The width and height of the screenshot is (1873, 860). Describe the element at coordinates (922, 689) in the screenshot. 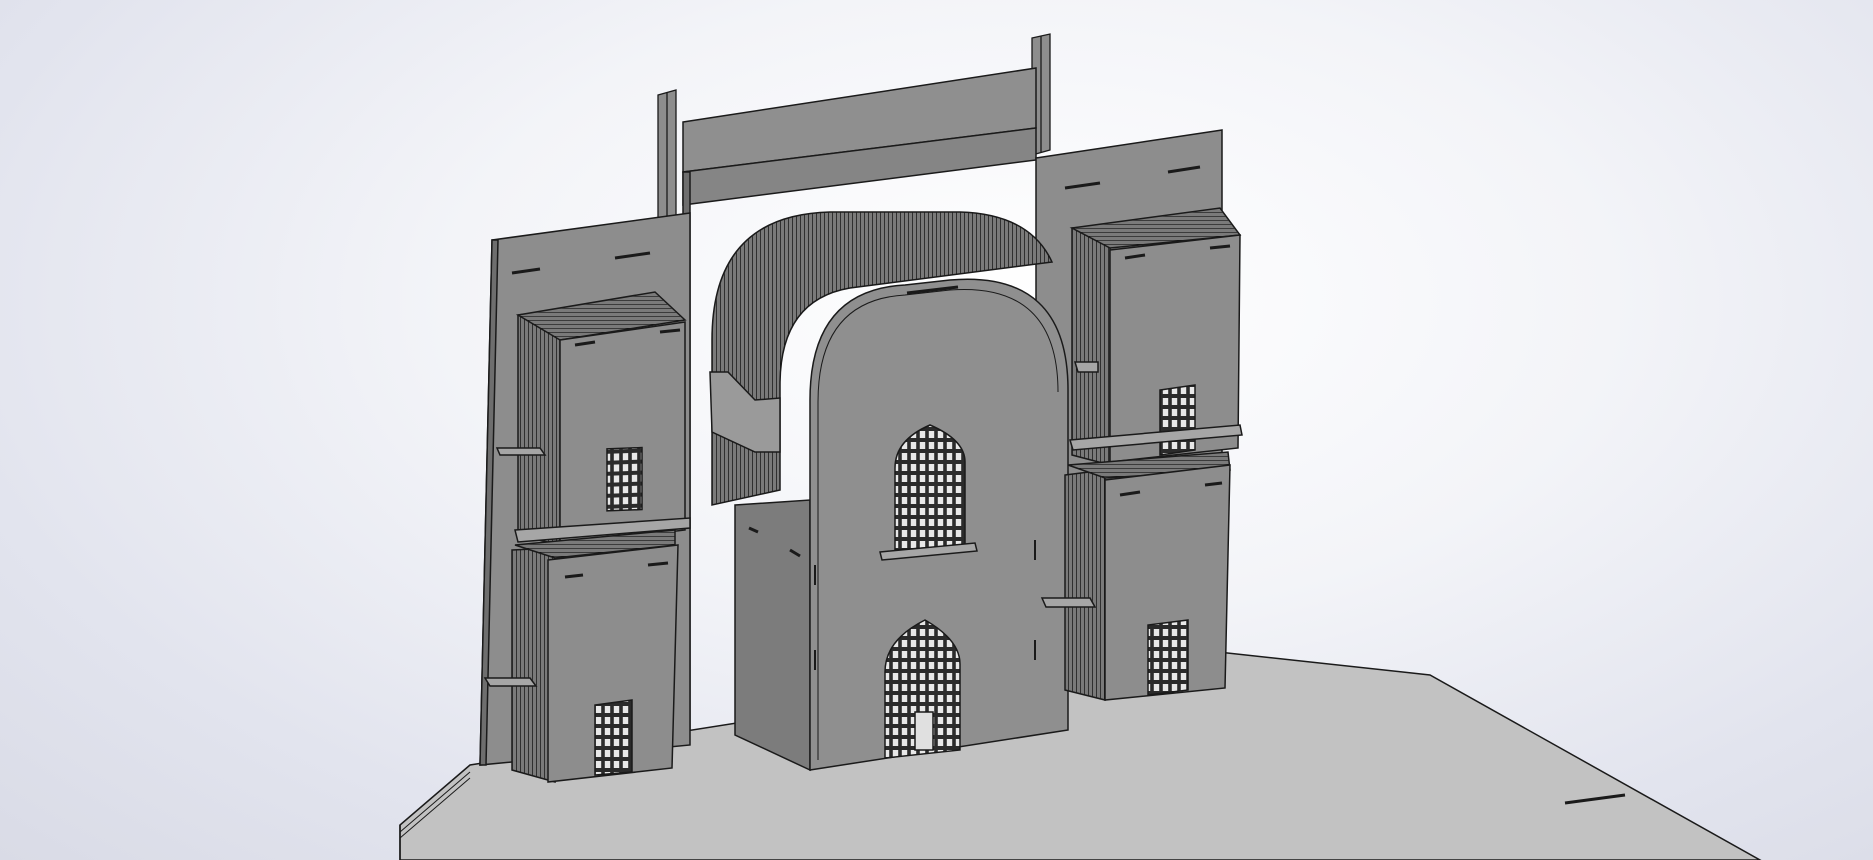

I see `arched-doorway-lower` at that location.